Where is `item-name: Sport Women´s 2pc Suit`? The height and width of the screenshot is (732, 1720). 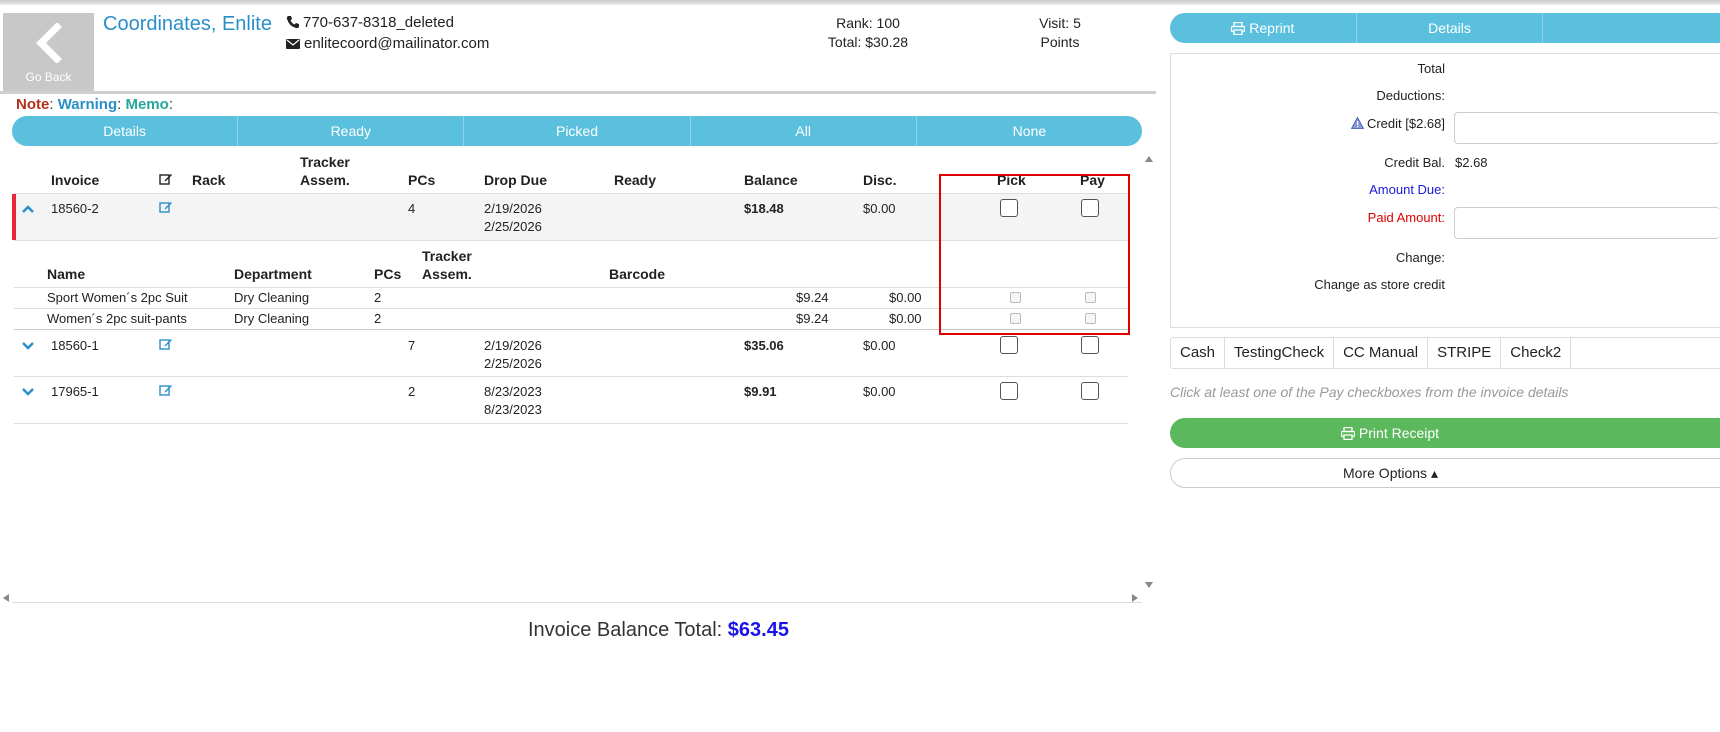
item-name: Sport Women´s 2pc Suit is located at coordinates (117, 297).